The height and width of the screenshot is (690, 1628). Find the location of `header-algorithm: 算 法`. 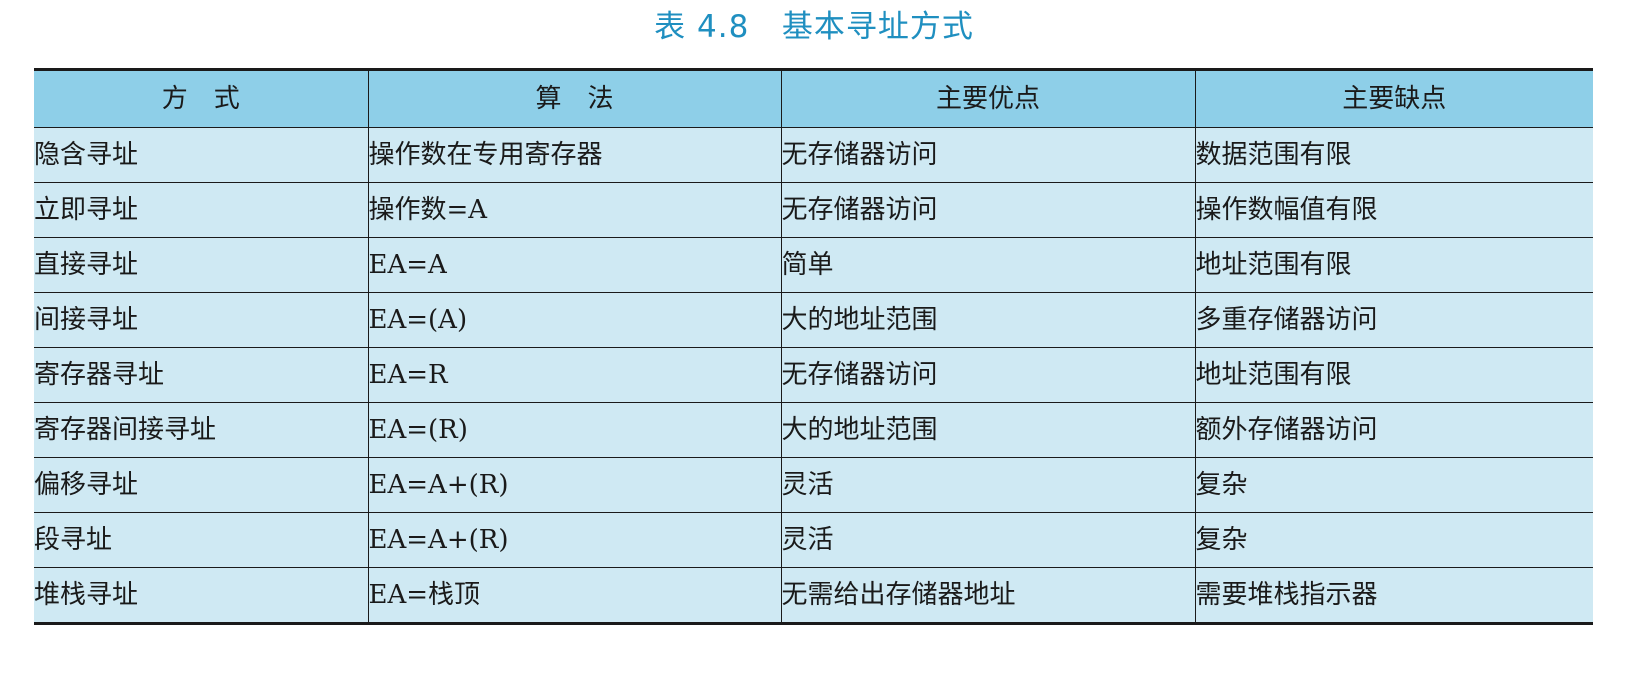

header-algorithm: 算 法 is located at coordinates (575, 98).